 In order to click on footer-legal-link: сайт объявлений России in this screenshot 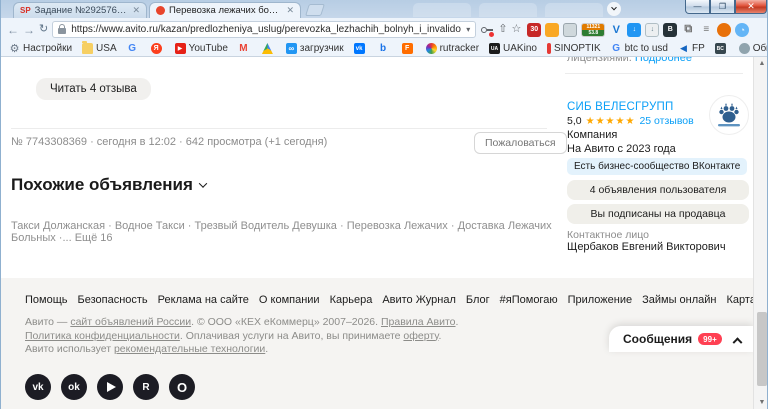, I will do `click(130, 322)`.